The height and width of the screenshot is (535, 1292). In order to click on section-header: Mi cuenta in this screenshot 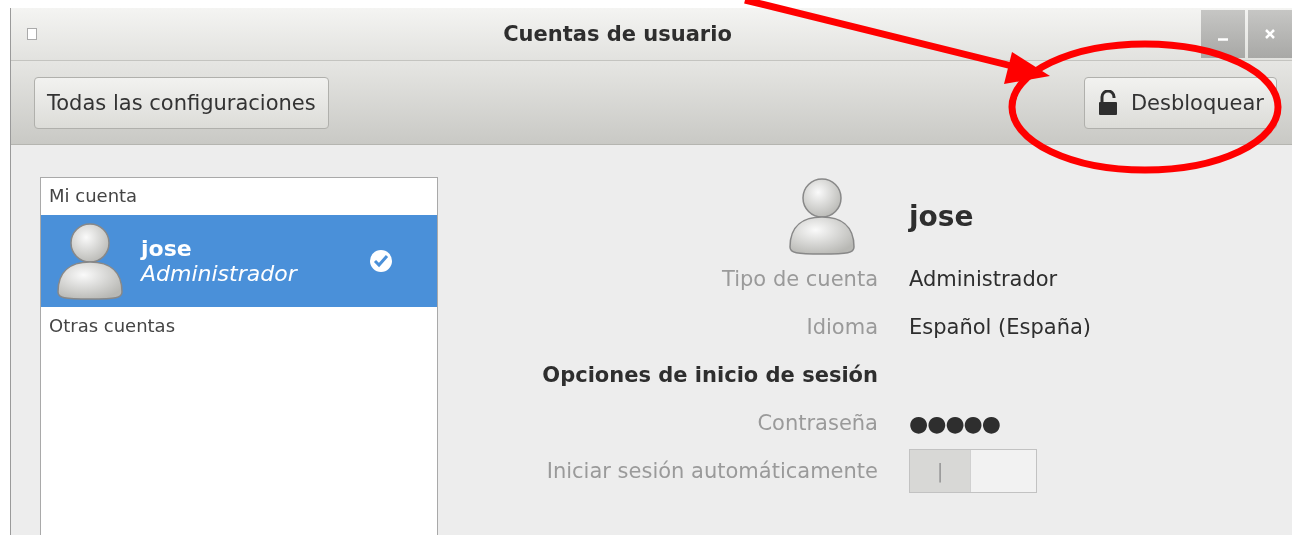, I will do `click(93, 196)`.